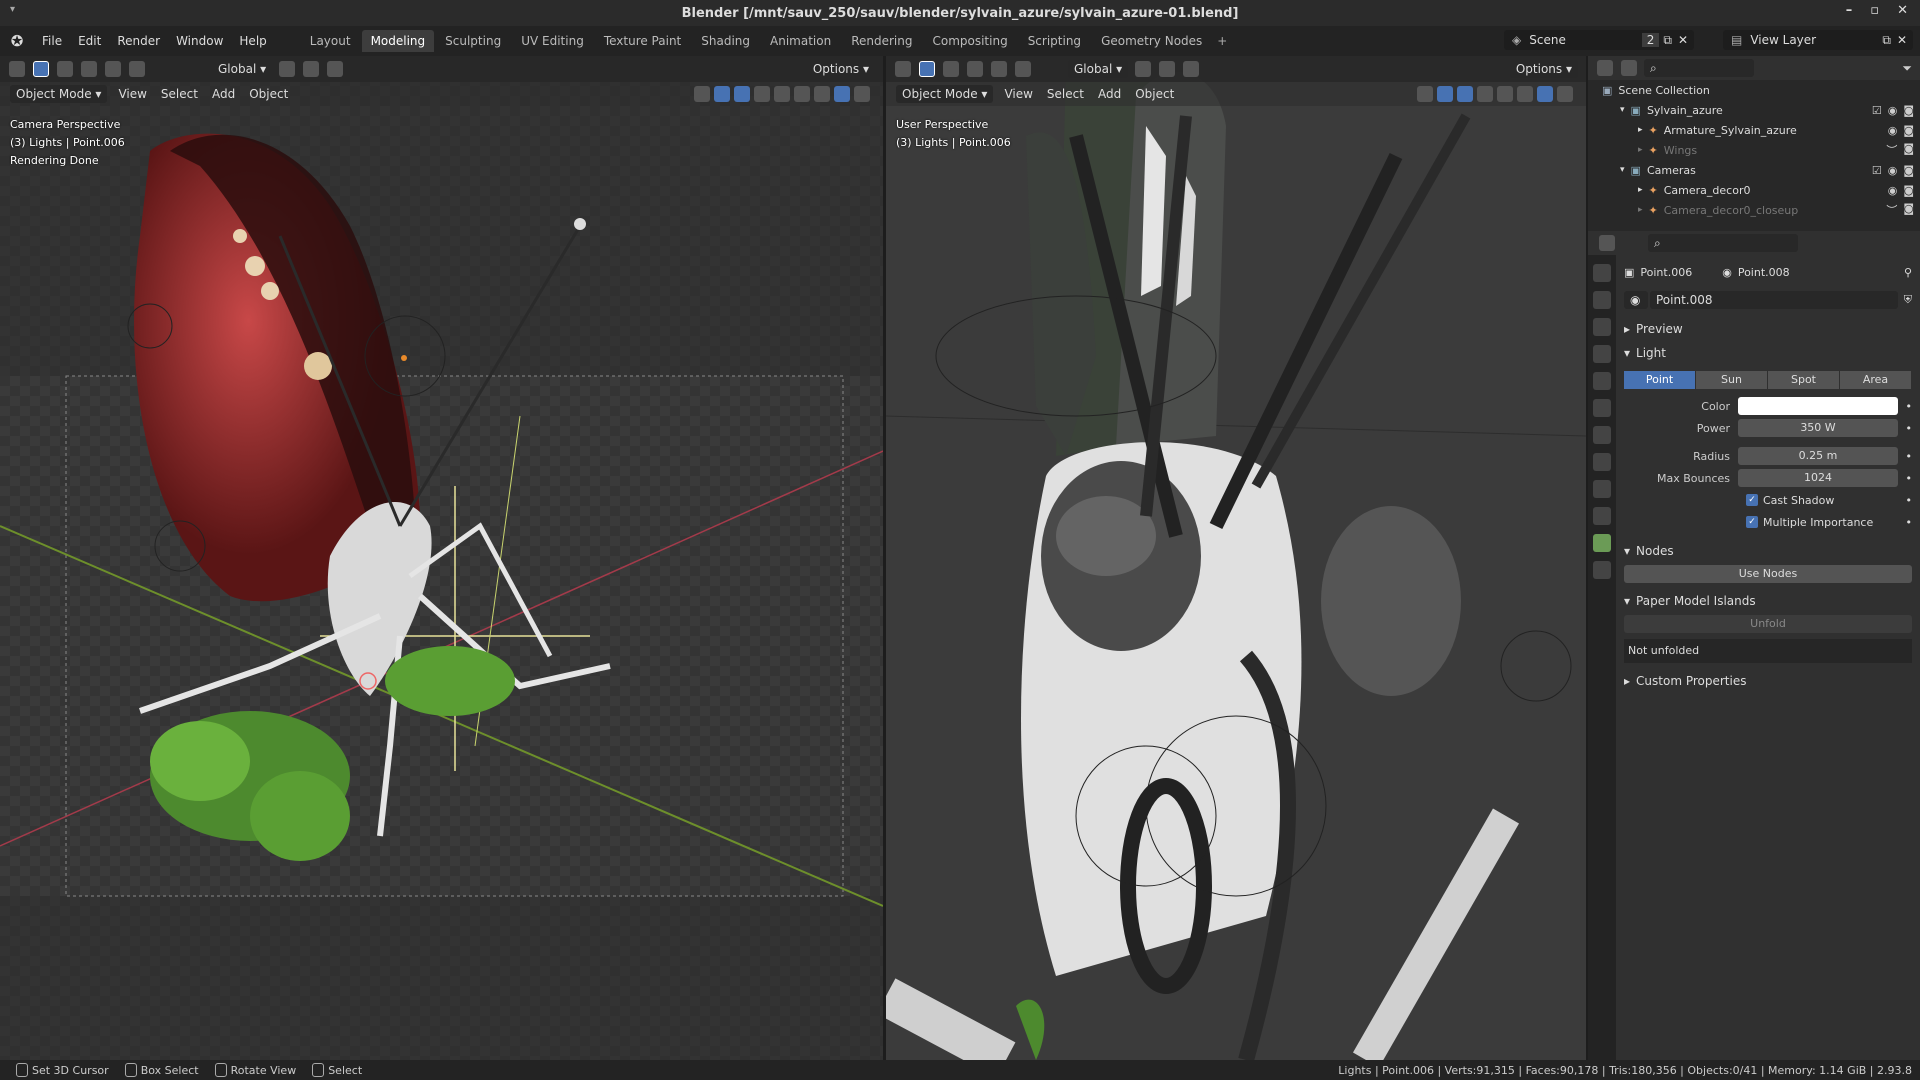  What do you see at coordinates (1818, 478) in the screenshot?
I see `bounces-field: 1024` at bounding box center [1818, 478].